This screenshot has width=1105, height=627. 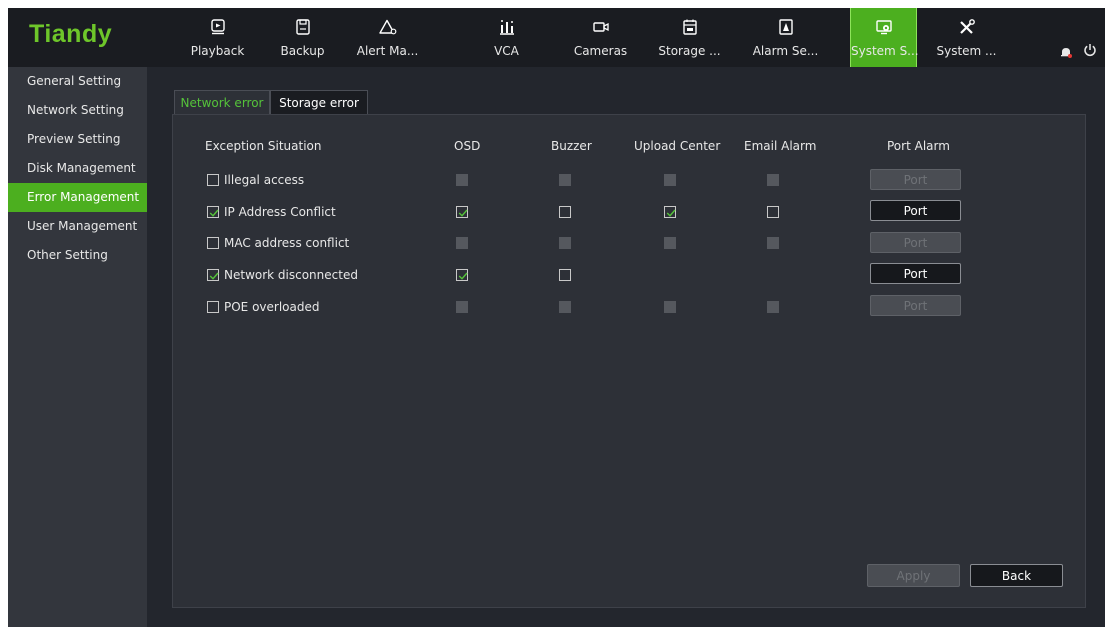 What do you see at coordinates (600, 27) in the screenshot?
I see `camera-icon` at bounding box center [600, 27].